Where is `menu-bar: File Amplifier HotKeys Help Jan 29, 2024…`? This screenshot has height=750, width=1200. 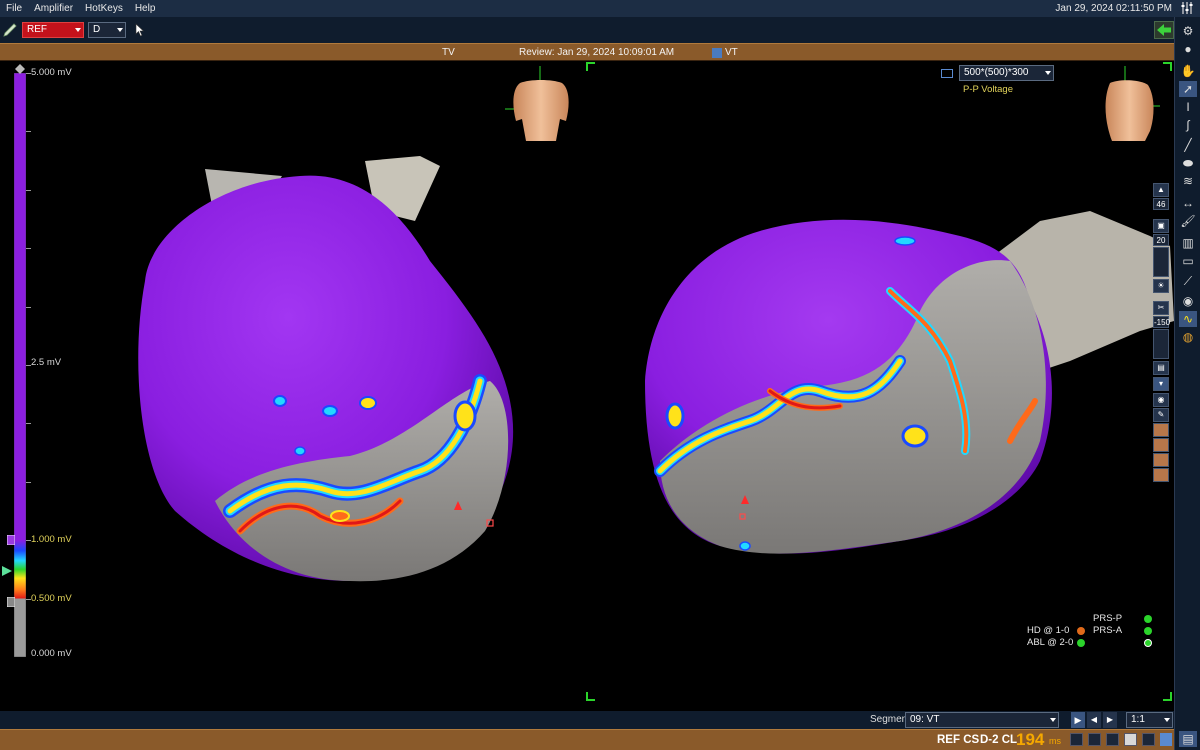
menu-bar: File Amplifier HotKeys Help Jan 29, 2024… is located at coordinates (600, 8).